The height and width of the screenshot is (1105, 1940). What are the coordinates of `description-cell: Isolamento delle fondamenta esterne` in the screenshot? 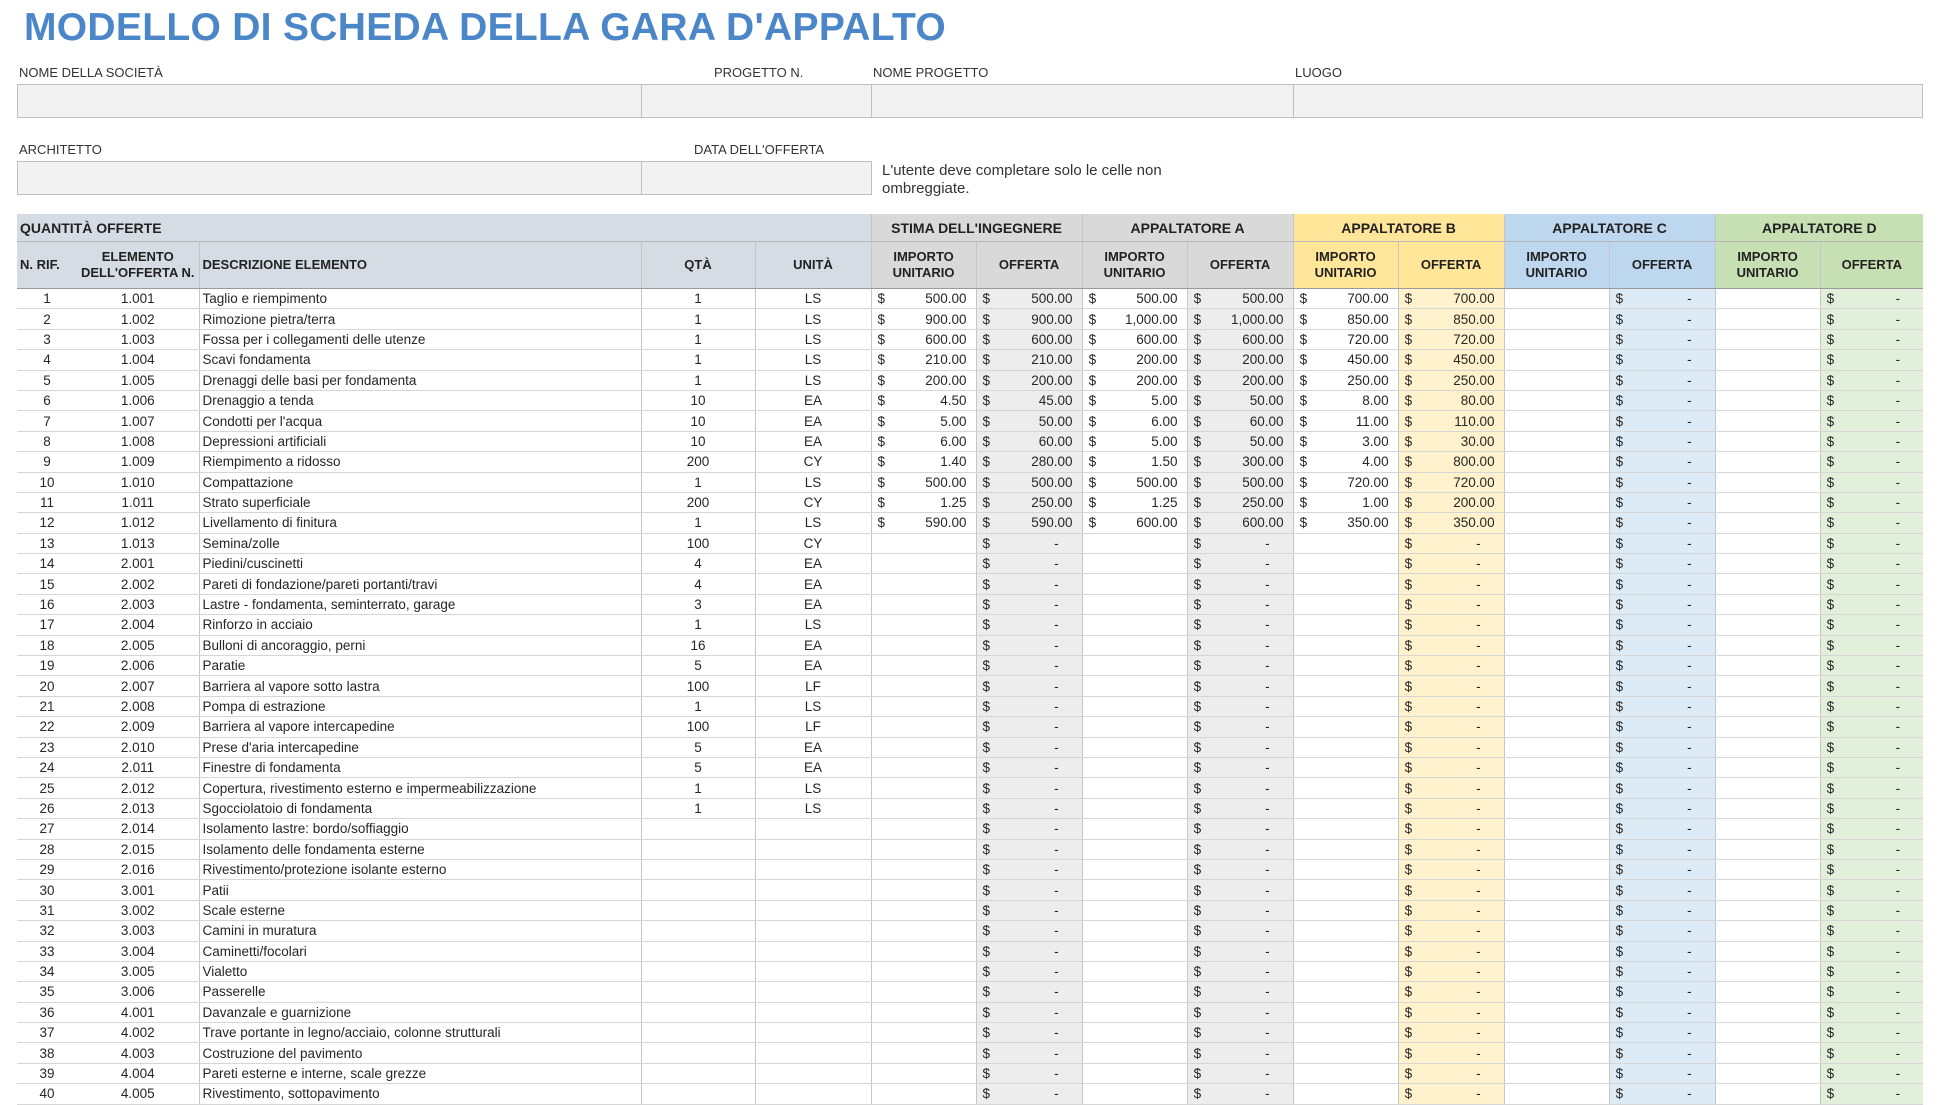 It's located at (419, 849).